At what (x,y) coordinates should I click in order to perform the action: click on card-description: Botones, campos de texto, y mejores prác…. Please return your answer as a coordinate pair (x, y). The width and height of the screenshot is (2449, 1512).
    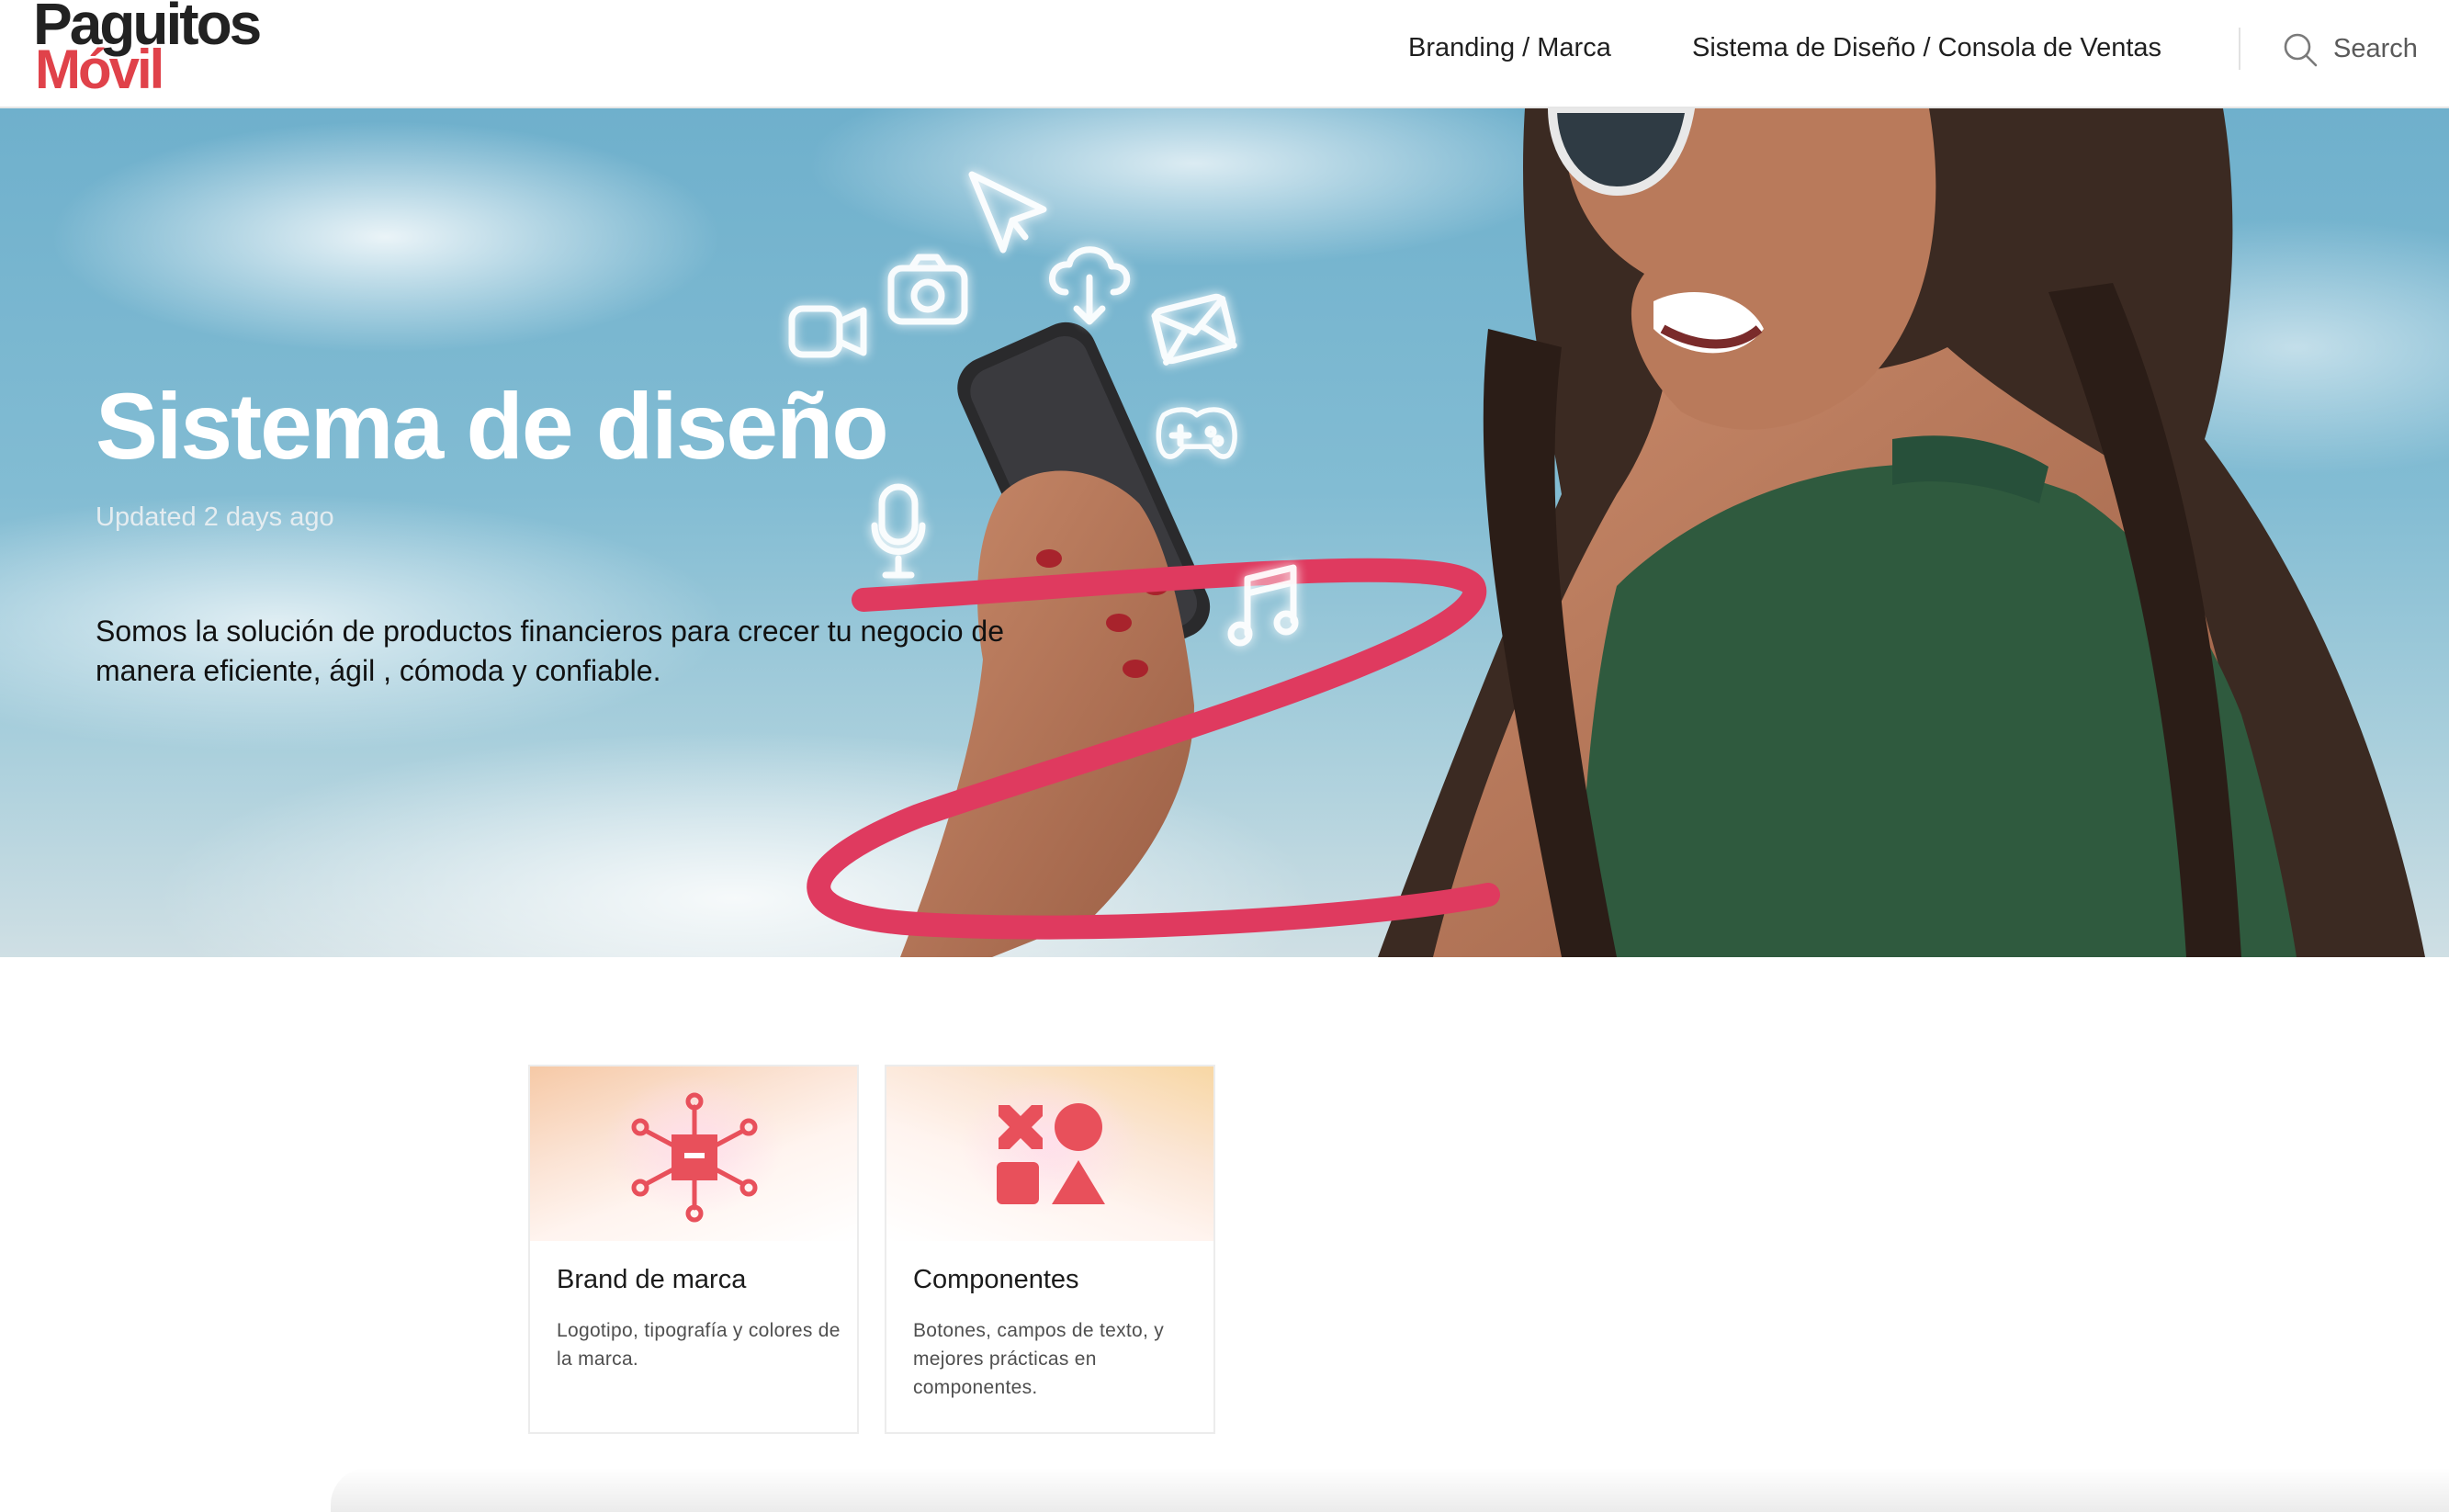
    Looking at the image, I should click on (1039, 1359).